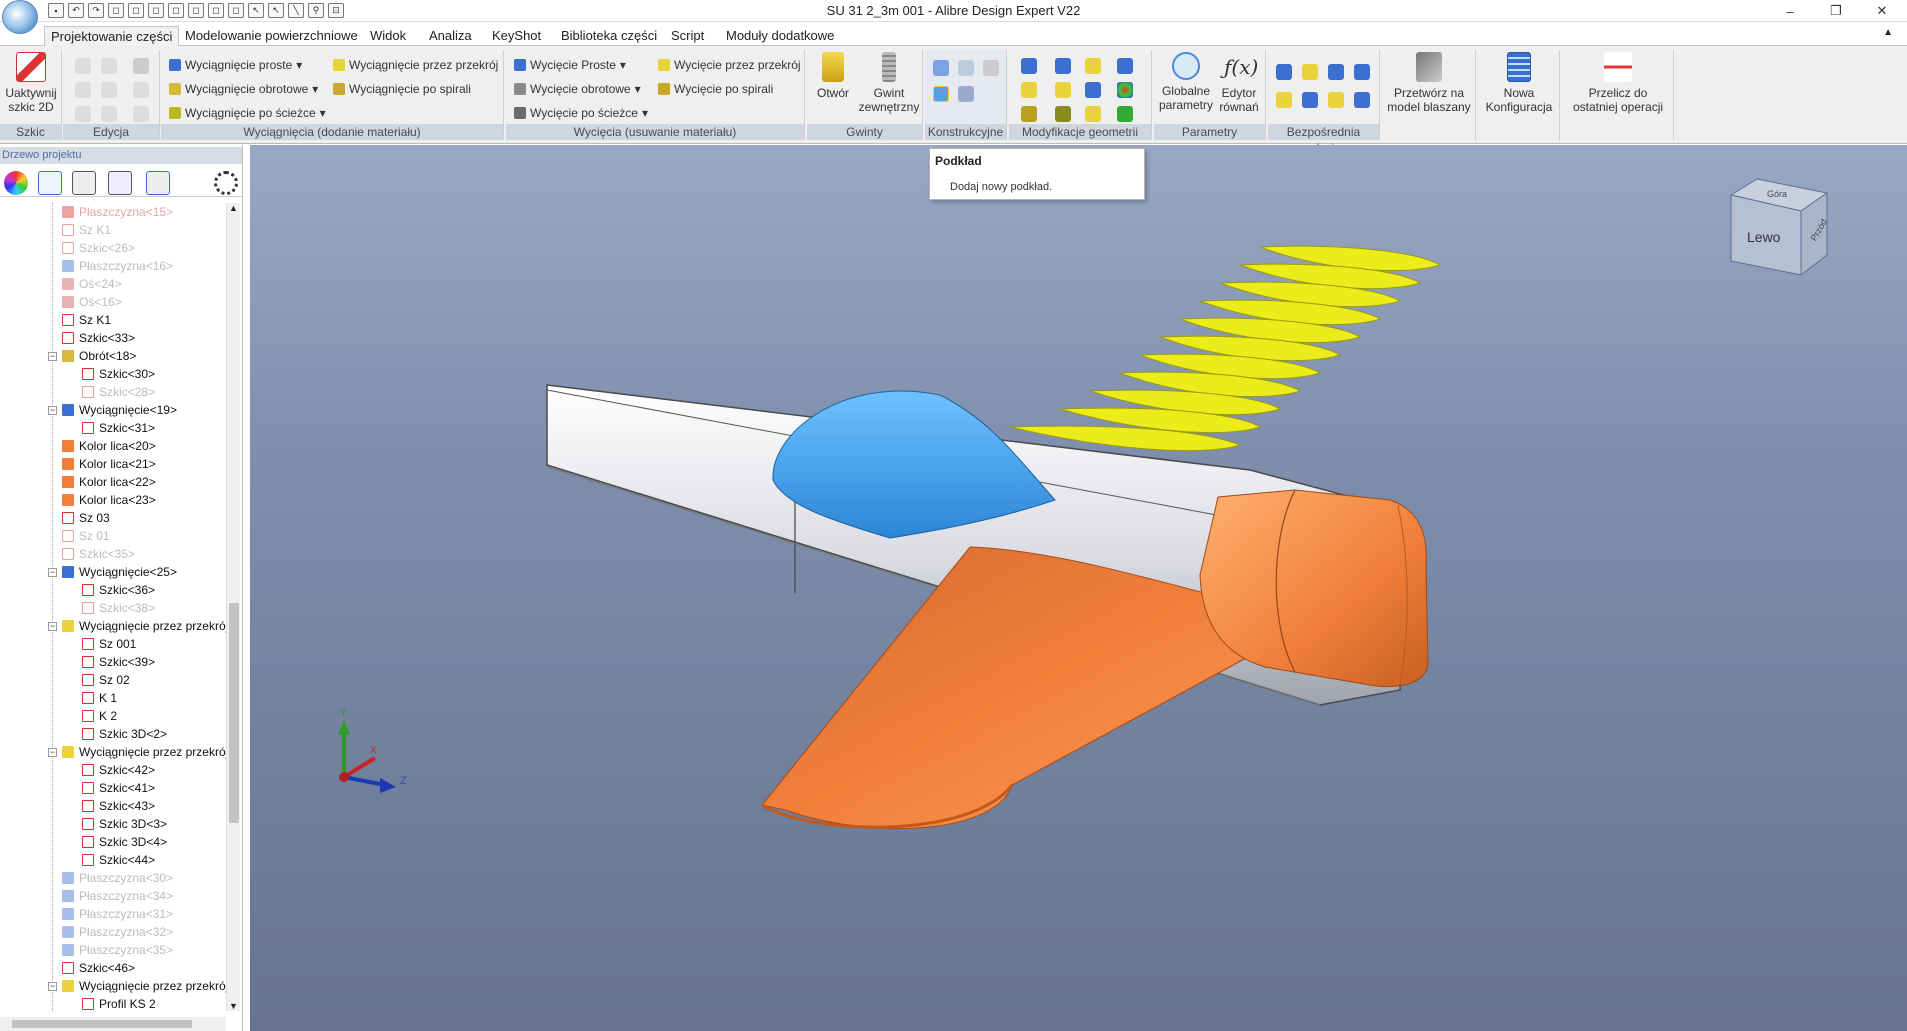 The height and width of the screenshot is (1031, 1907). What do you see at coordinates (50, 183) in the screenshot?
I see `constraint-icon` at bounding box center [50, 183].